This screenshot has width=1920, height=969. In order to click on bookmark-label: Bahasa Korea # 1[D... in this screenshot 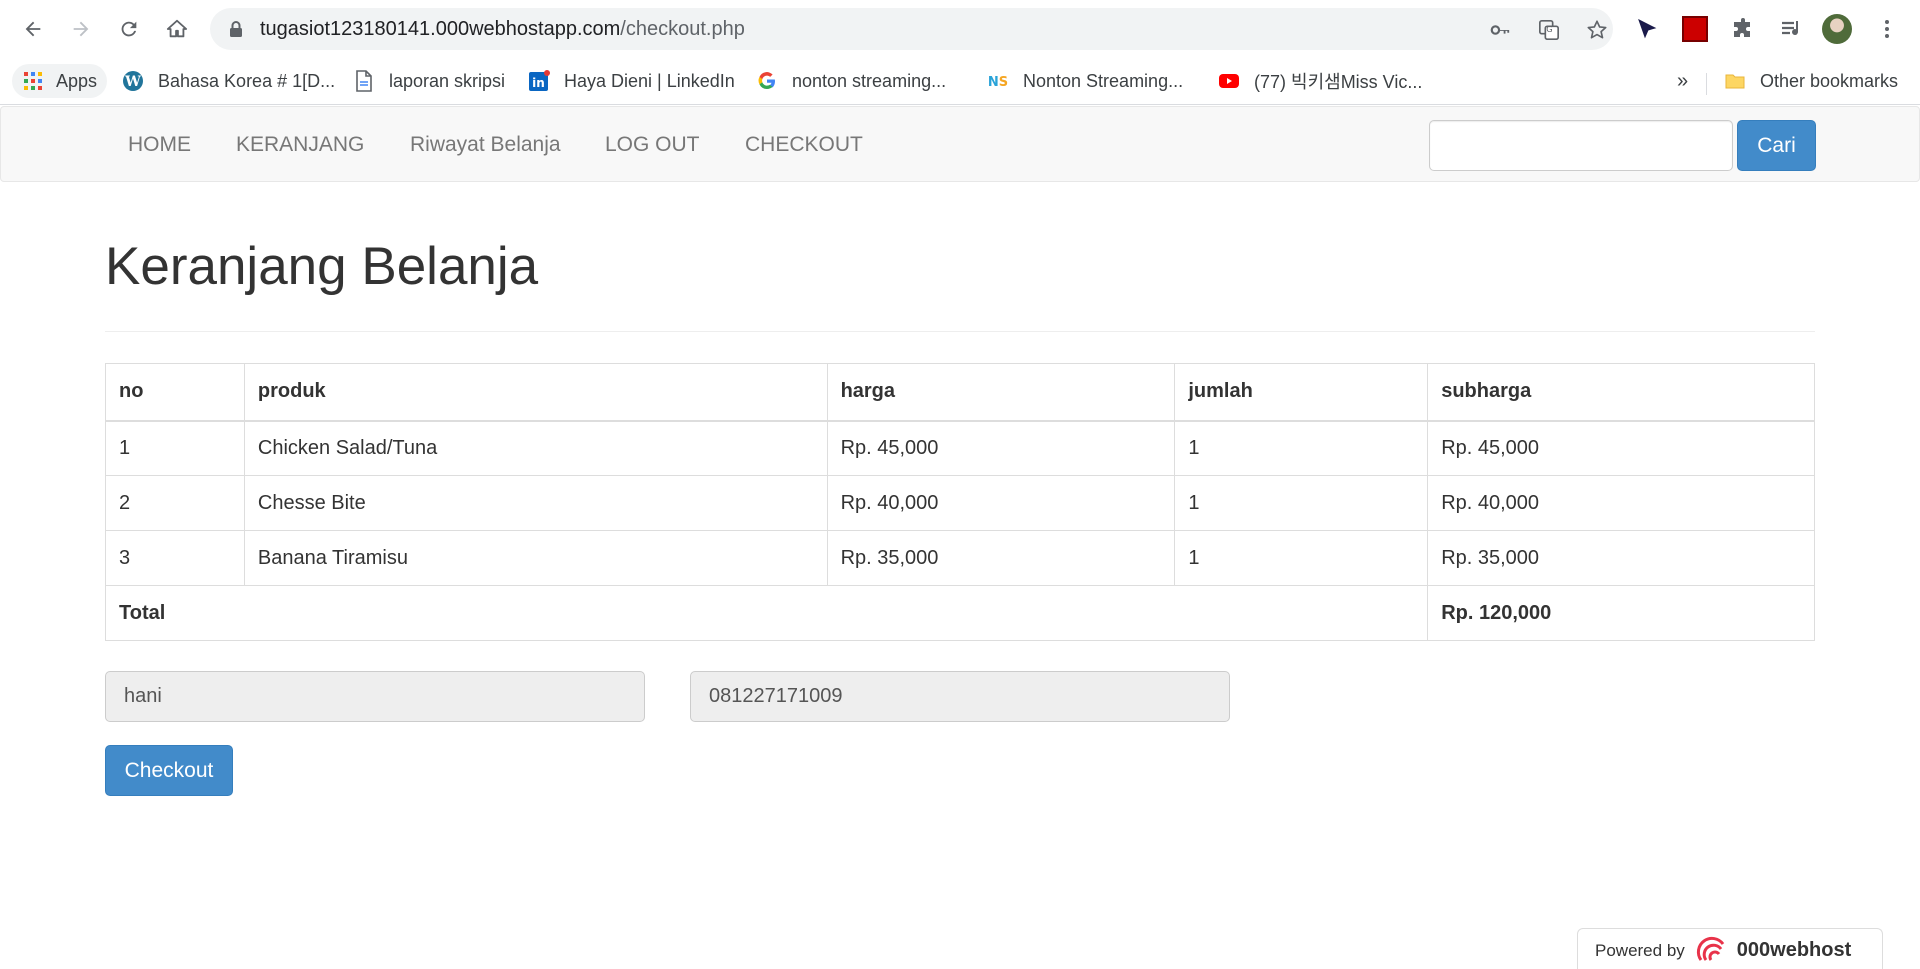, I will do `click(247, 80)`.